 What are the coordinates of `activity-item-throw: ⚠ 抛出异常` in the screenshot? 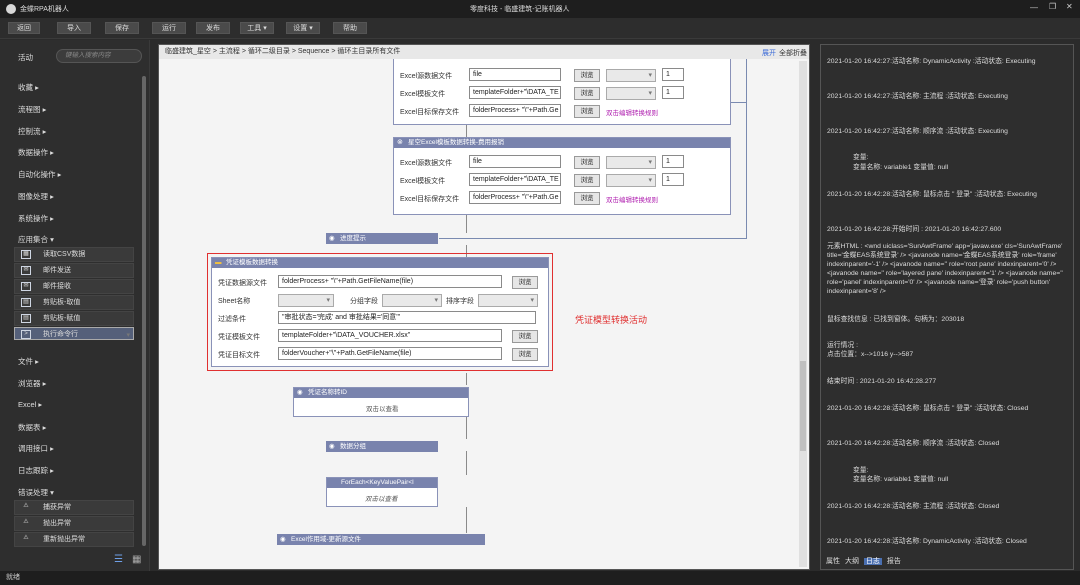 It's located at (74, 523).